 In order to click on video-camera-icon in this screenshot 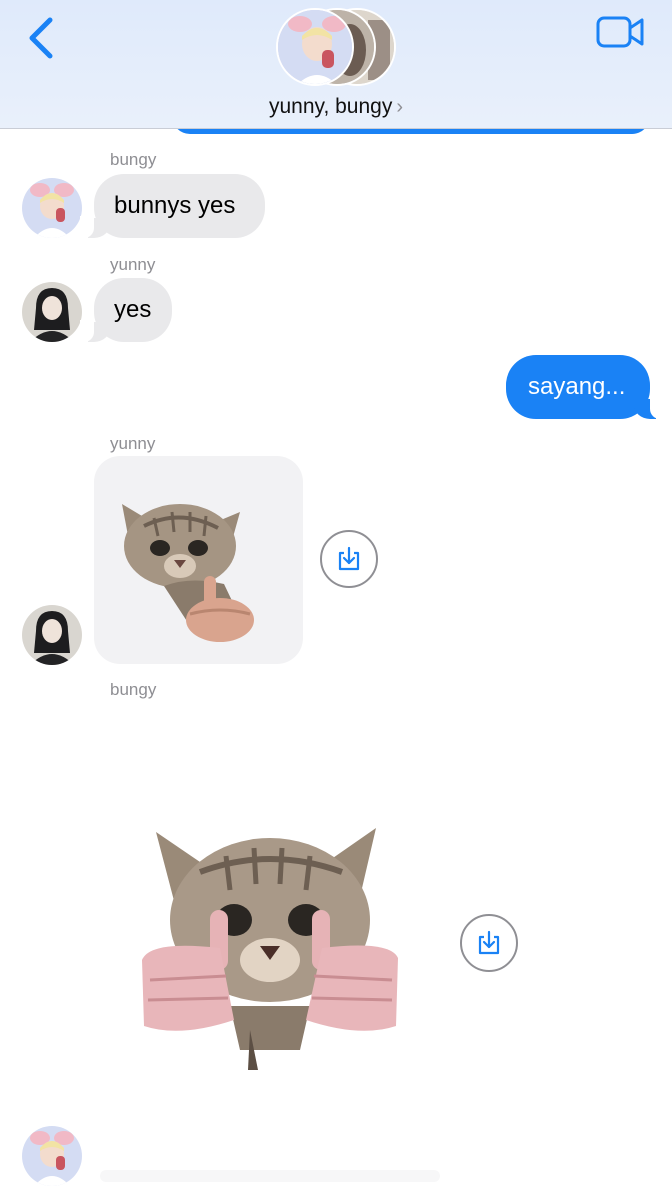, I will do `click(620, 32)`.